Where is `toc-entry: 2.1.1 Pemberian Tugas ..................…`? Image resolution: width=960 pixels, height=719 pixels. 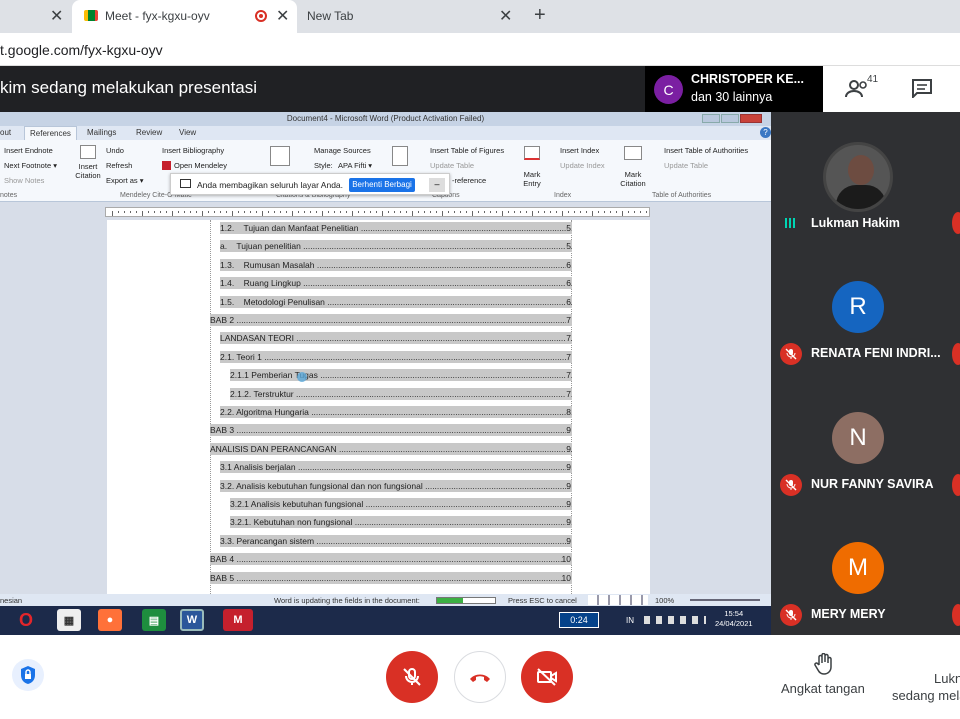 toc-entry: 2.1.1 Pemberian Tugas ..................… is located at coordinates (401, 375).